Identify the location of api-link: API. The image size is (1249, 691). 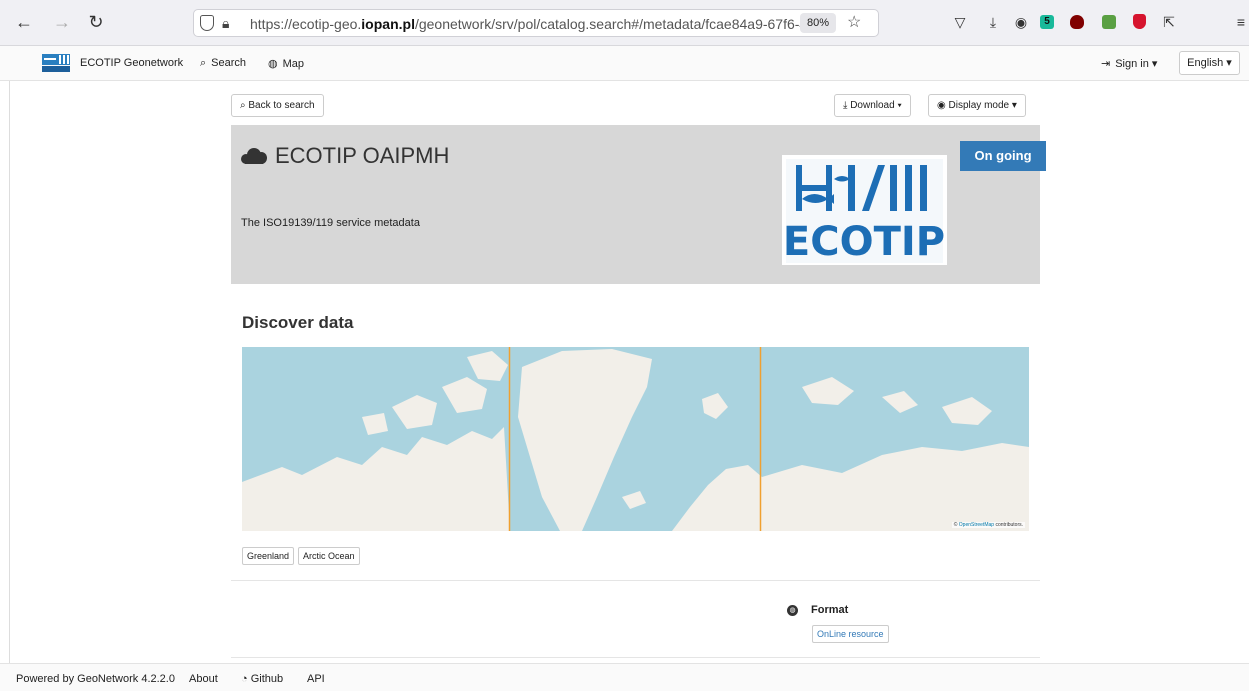
(316, 679).